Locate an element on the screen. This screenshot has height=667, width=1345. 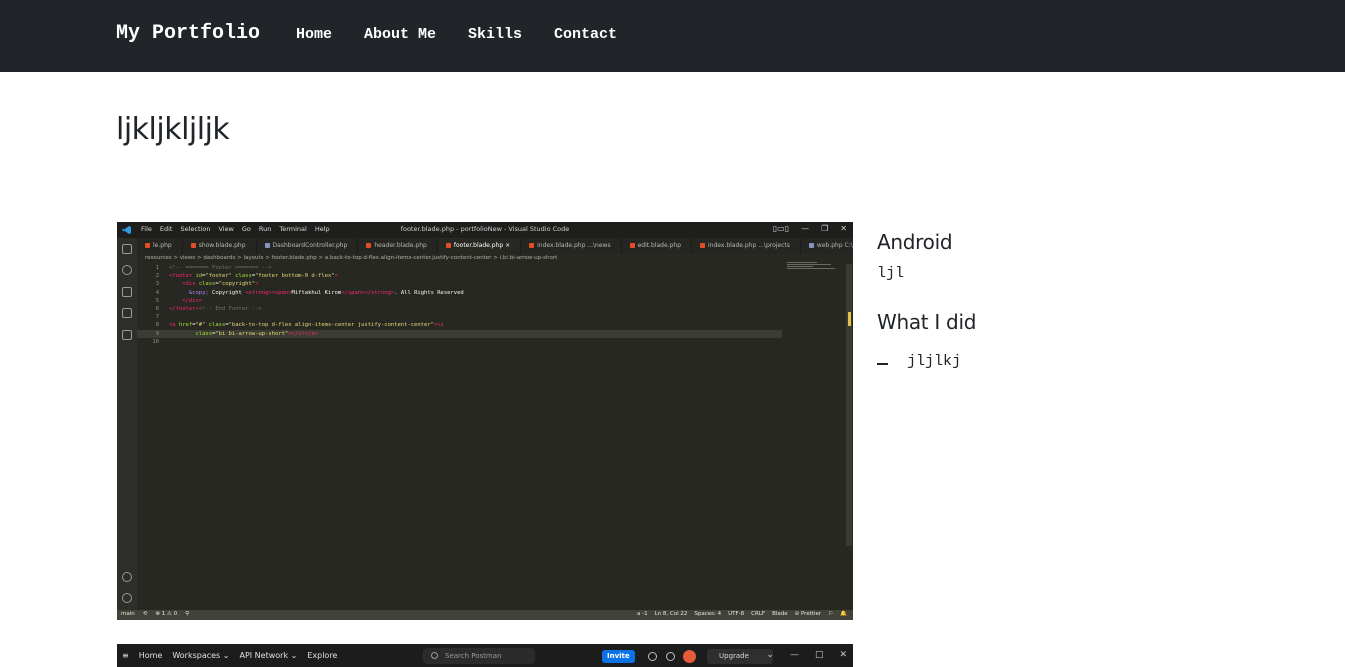
restore-icon: ❐ is located at coordinates (825, 228).